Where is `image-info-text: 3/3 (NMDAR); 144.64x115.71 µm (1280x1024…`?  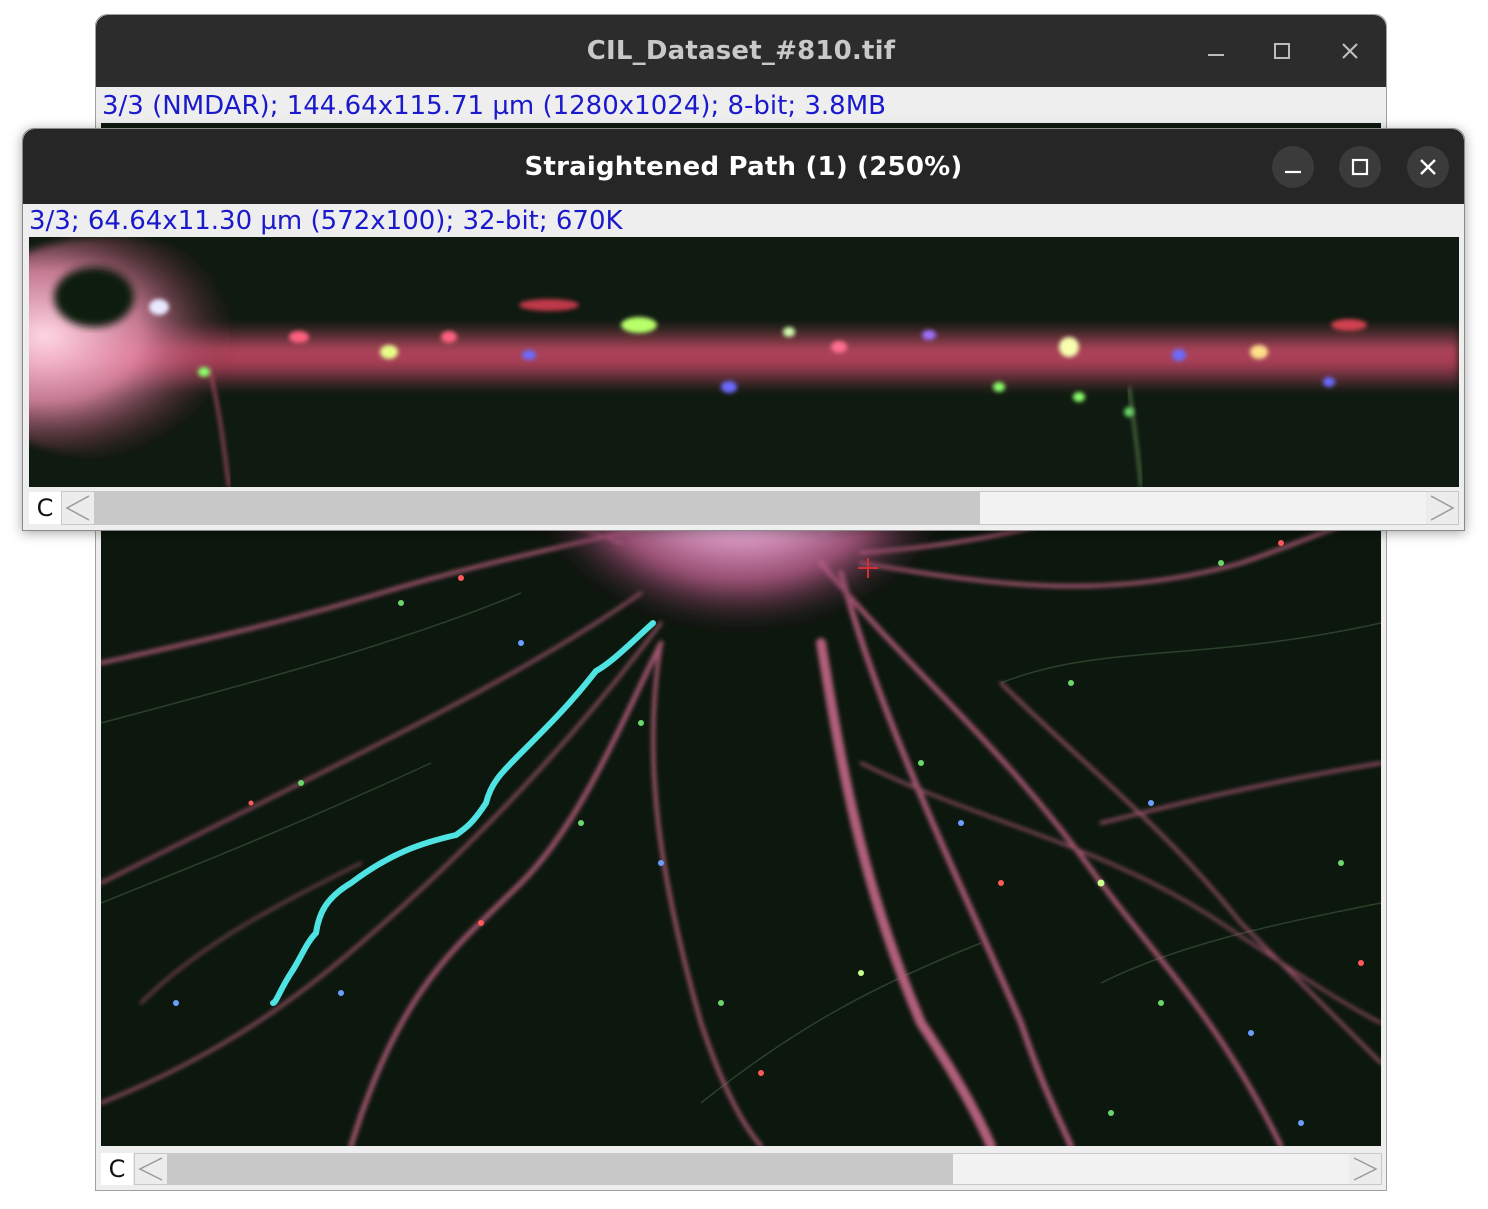 image-info-text: 3/3 (NMDAR); 144.64x115.71 µm (1280x1024… is located at coordinates (494, 106).